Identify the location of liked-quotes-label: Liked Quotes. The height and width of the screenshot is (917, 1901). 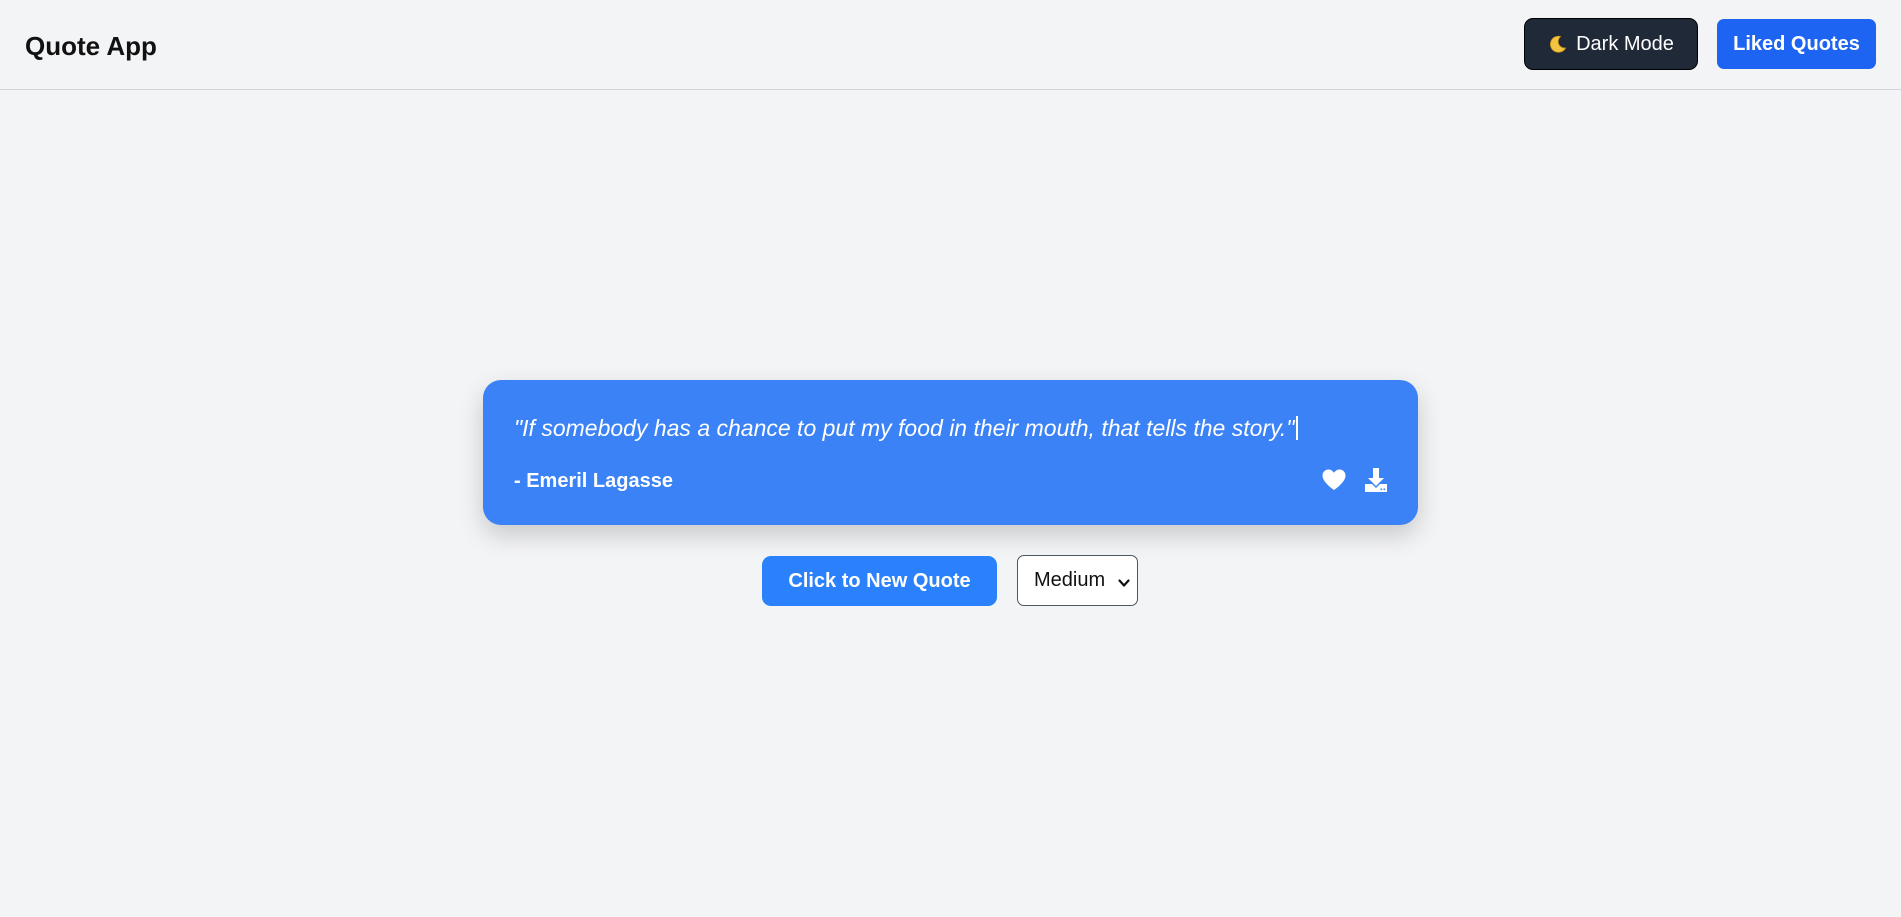
(1796, 43).